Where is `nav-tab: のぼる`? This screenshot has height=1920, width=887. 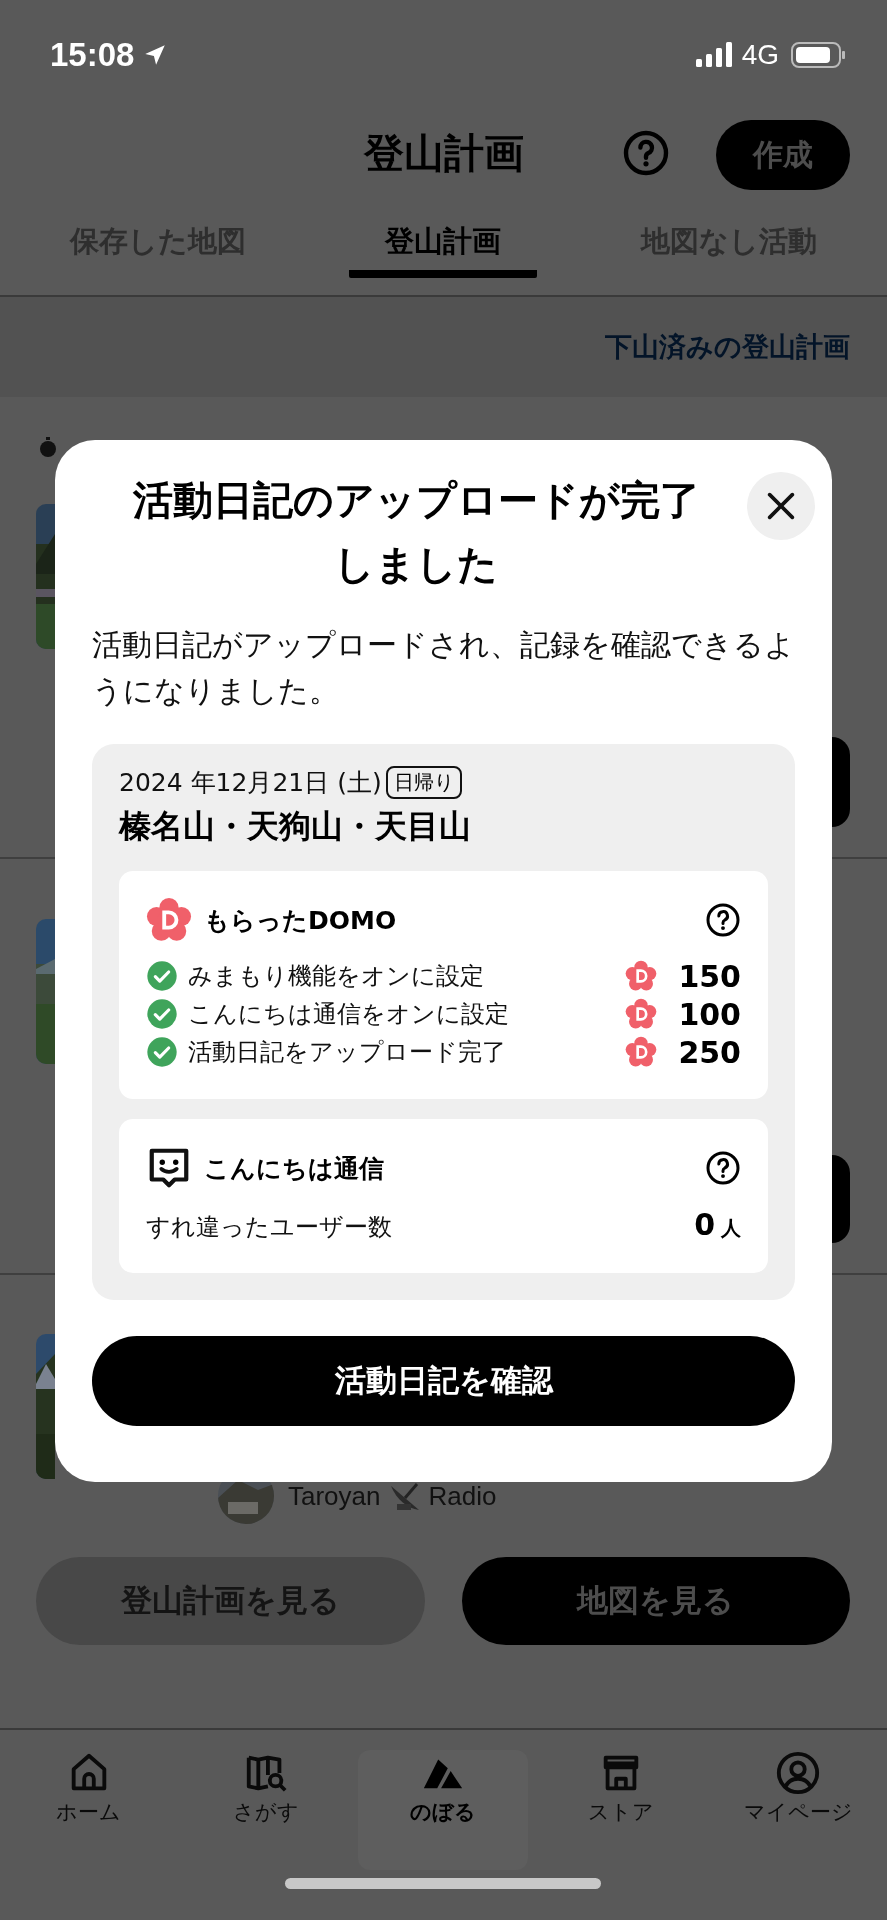 nav-tab: のぼる is located at coordinates (443, 1810).